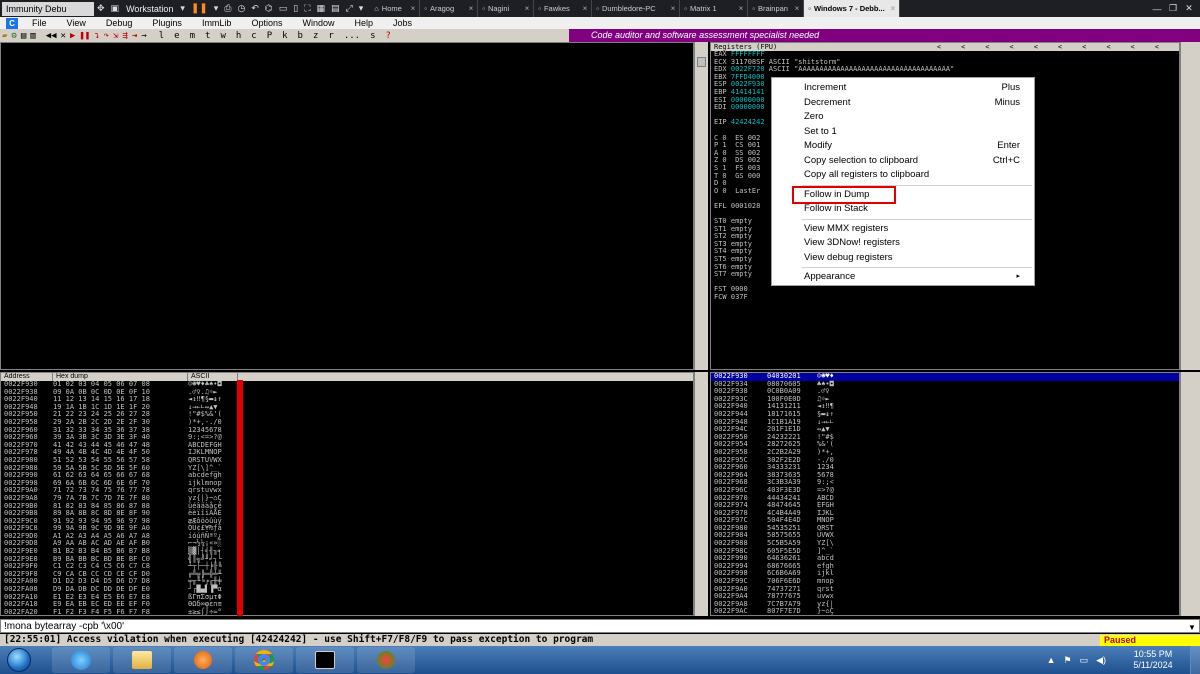 This screenshot has width=1200, height=674. What do you see at coordinates (264, 660) in the screenshot?
I see `taskbar-chrome` at bounding box center [264, 660].